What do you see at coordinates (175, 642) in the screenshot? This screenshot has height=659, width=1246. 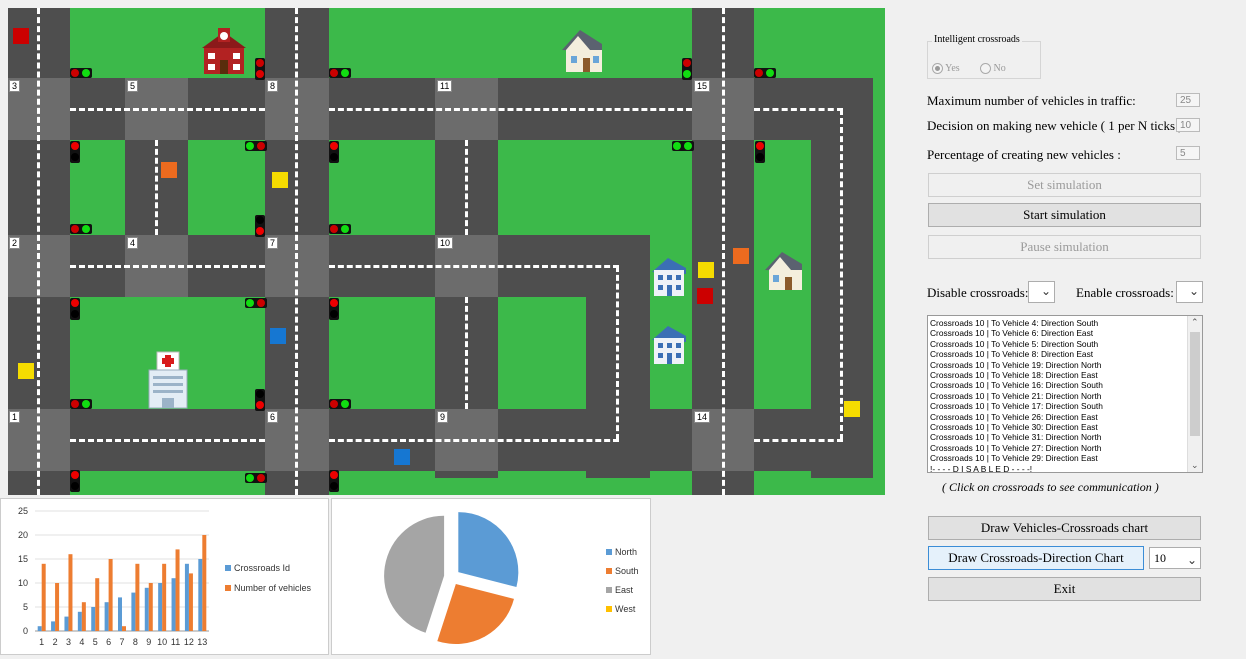 I see `x-tick-label: 11` at bounding box center [175, 642].